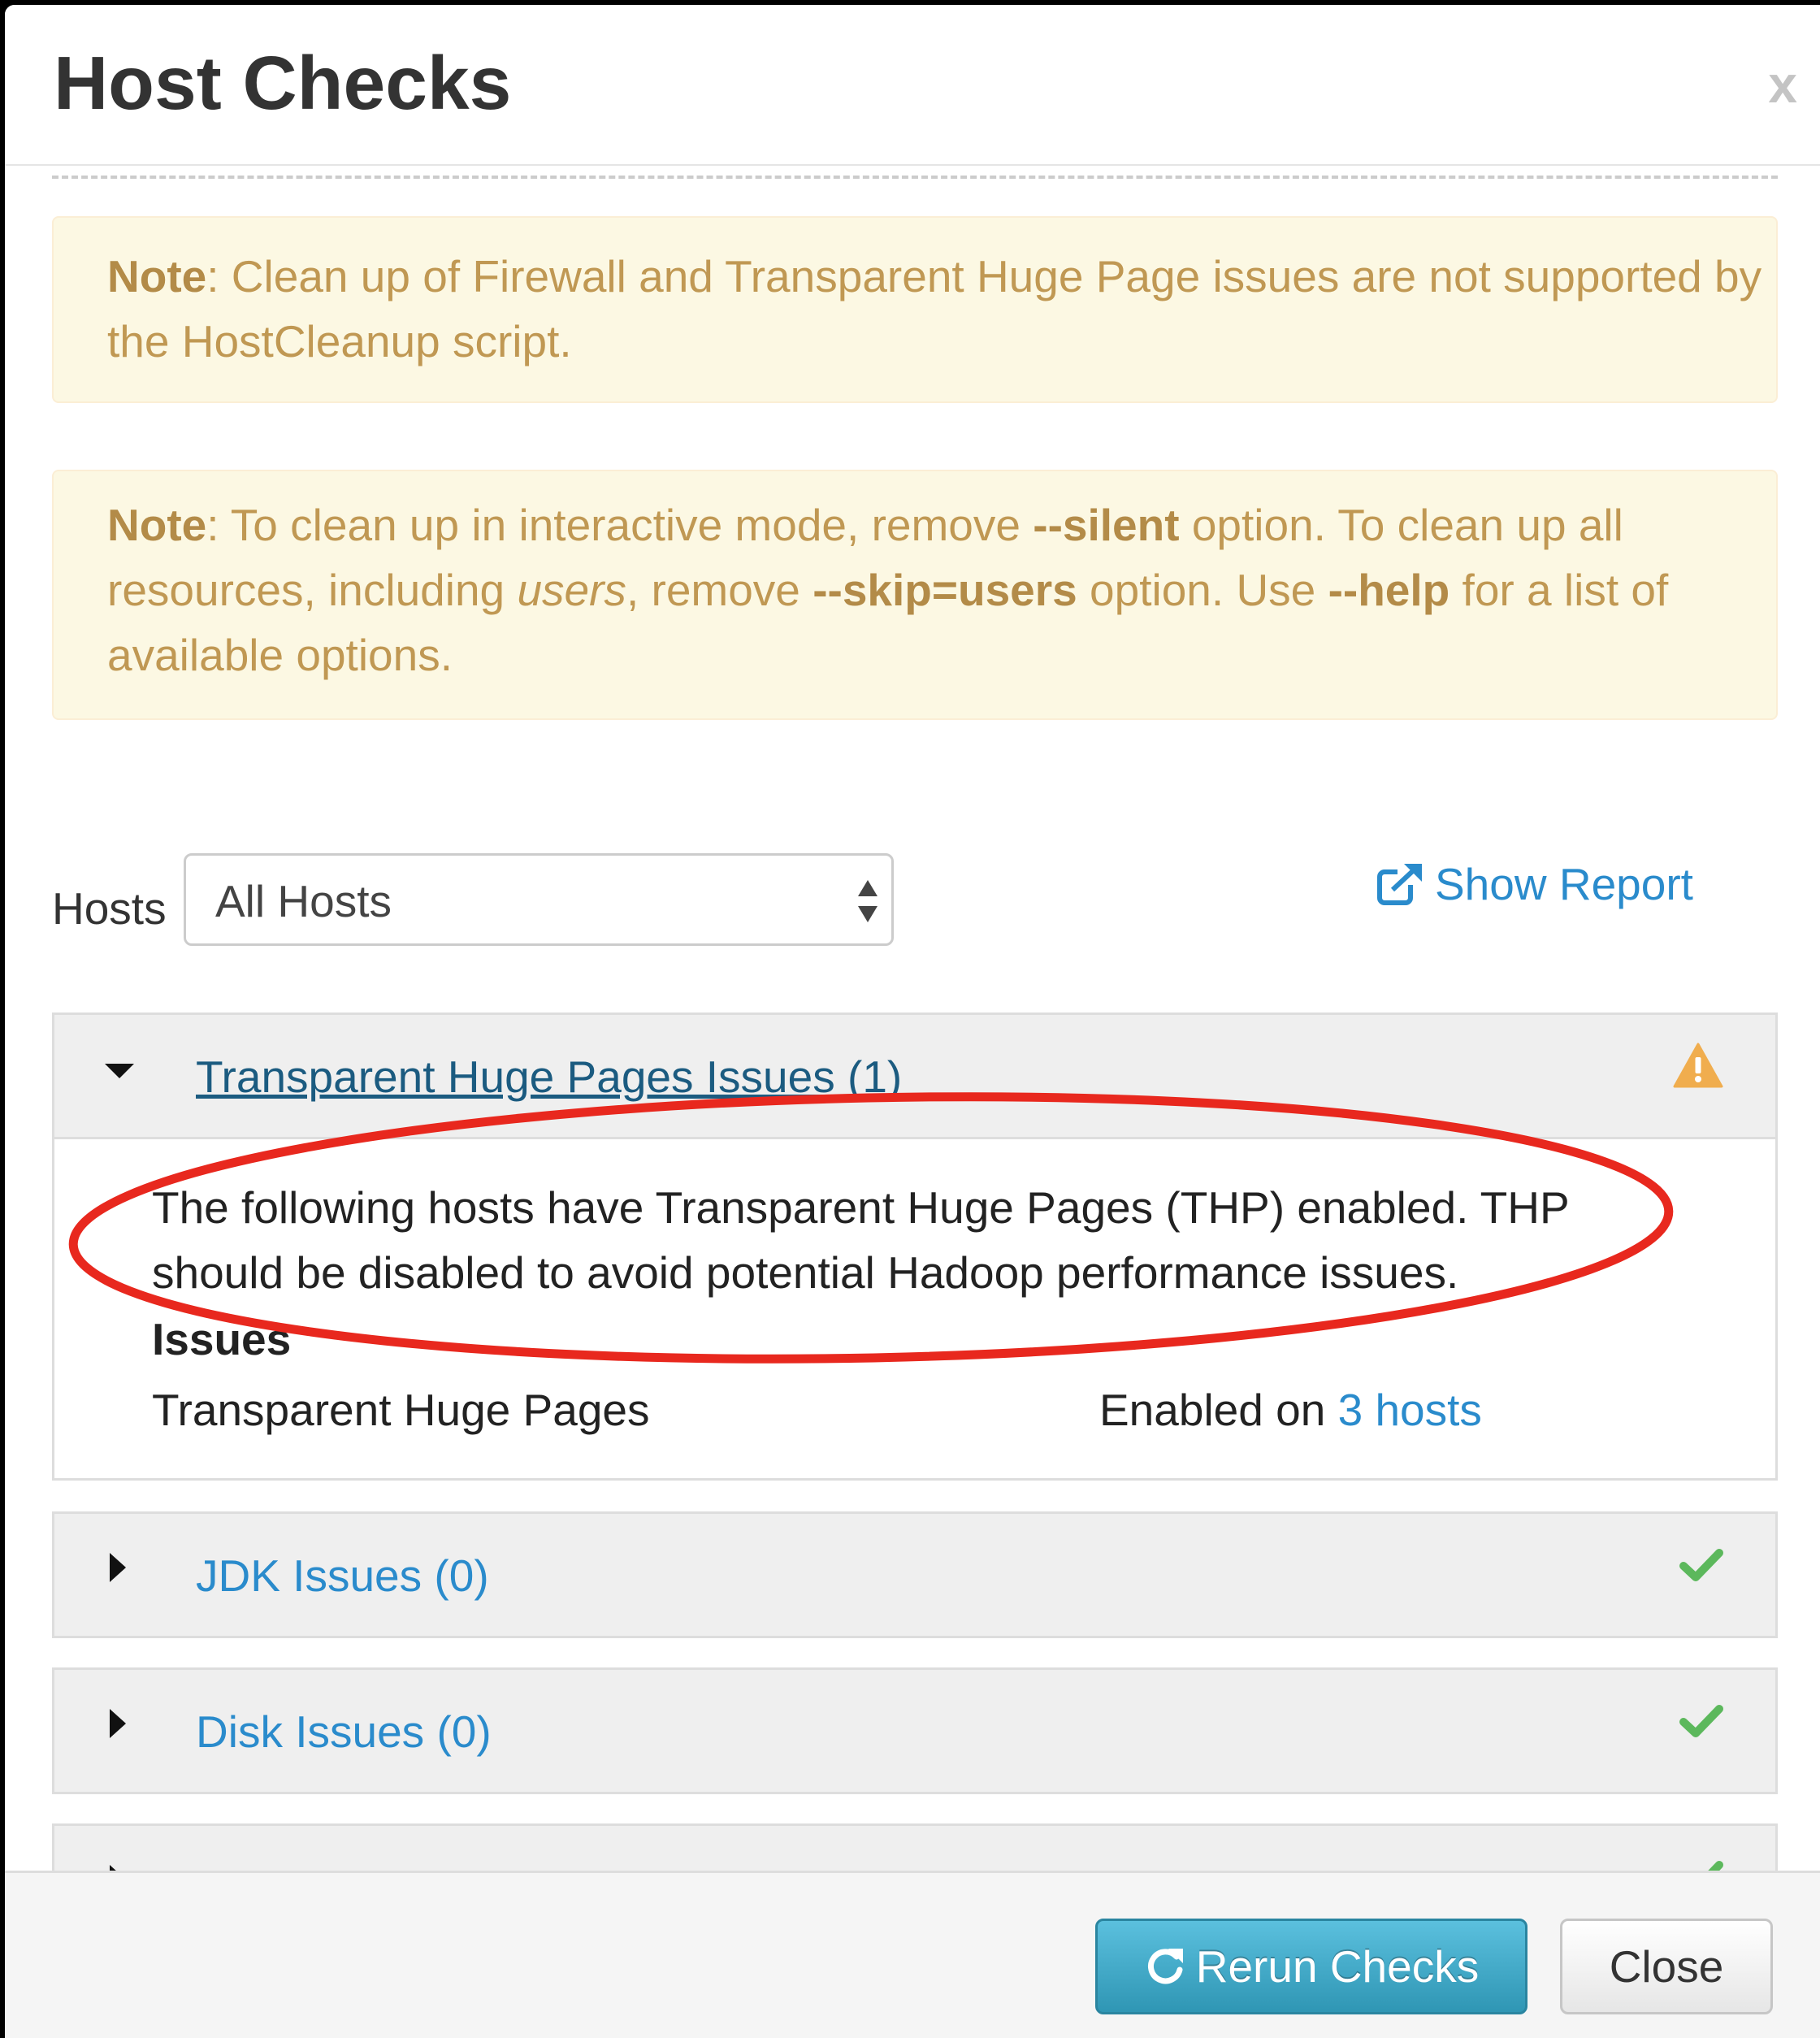 Image resolution: width=1820 pixels, height=2038 pixels. What do you see at coordinates (1337, 1967) in the screenshot?
I see `rerun-checks-label: Rerun Checks` at bounding box center [1337, 1967].